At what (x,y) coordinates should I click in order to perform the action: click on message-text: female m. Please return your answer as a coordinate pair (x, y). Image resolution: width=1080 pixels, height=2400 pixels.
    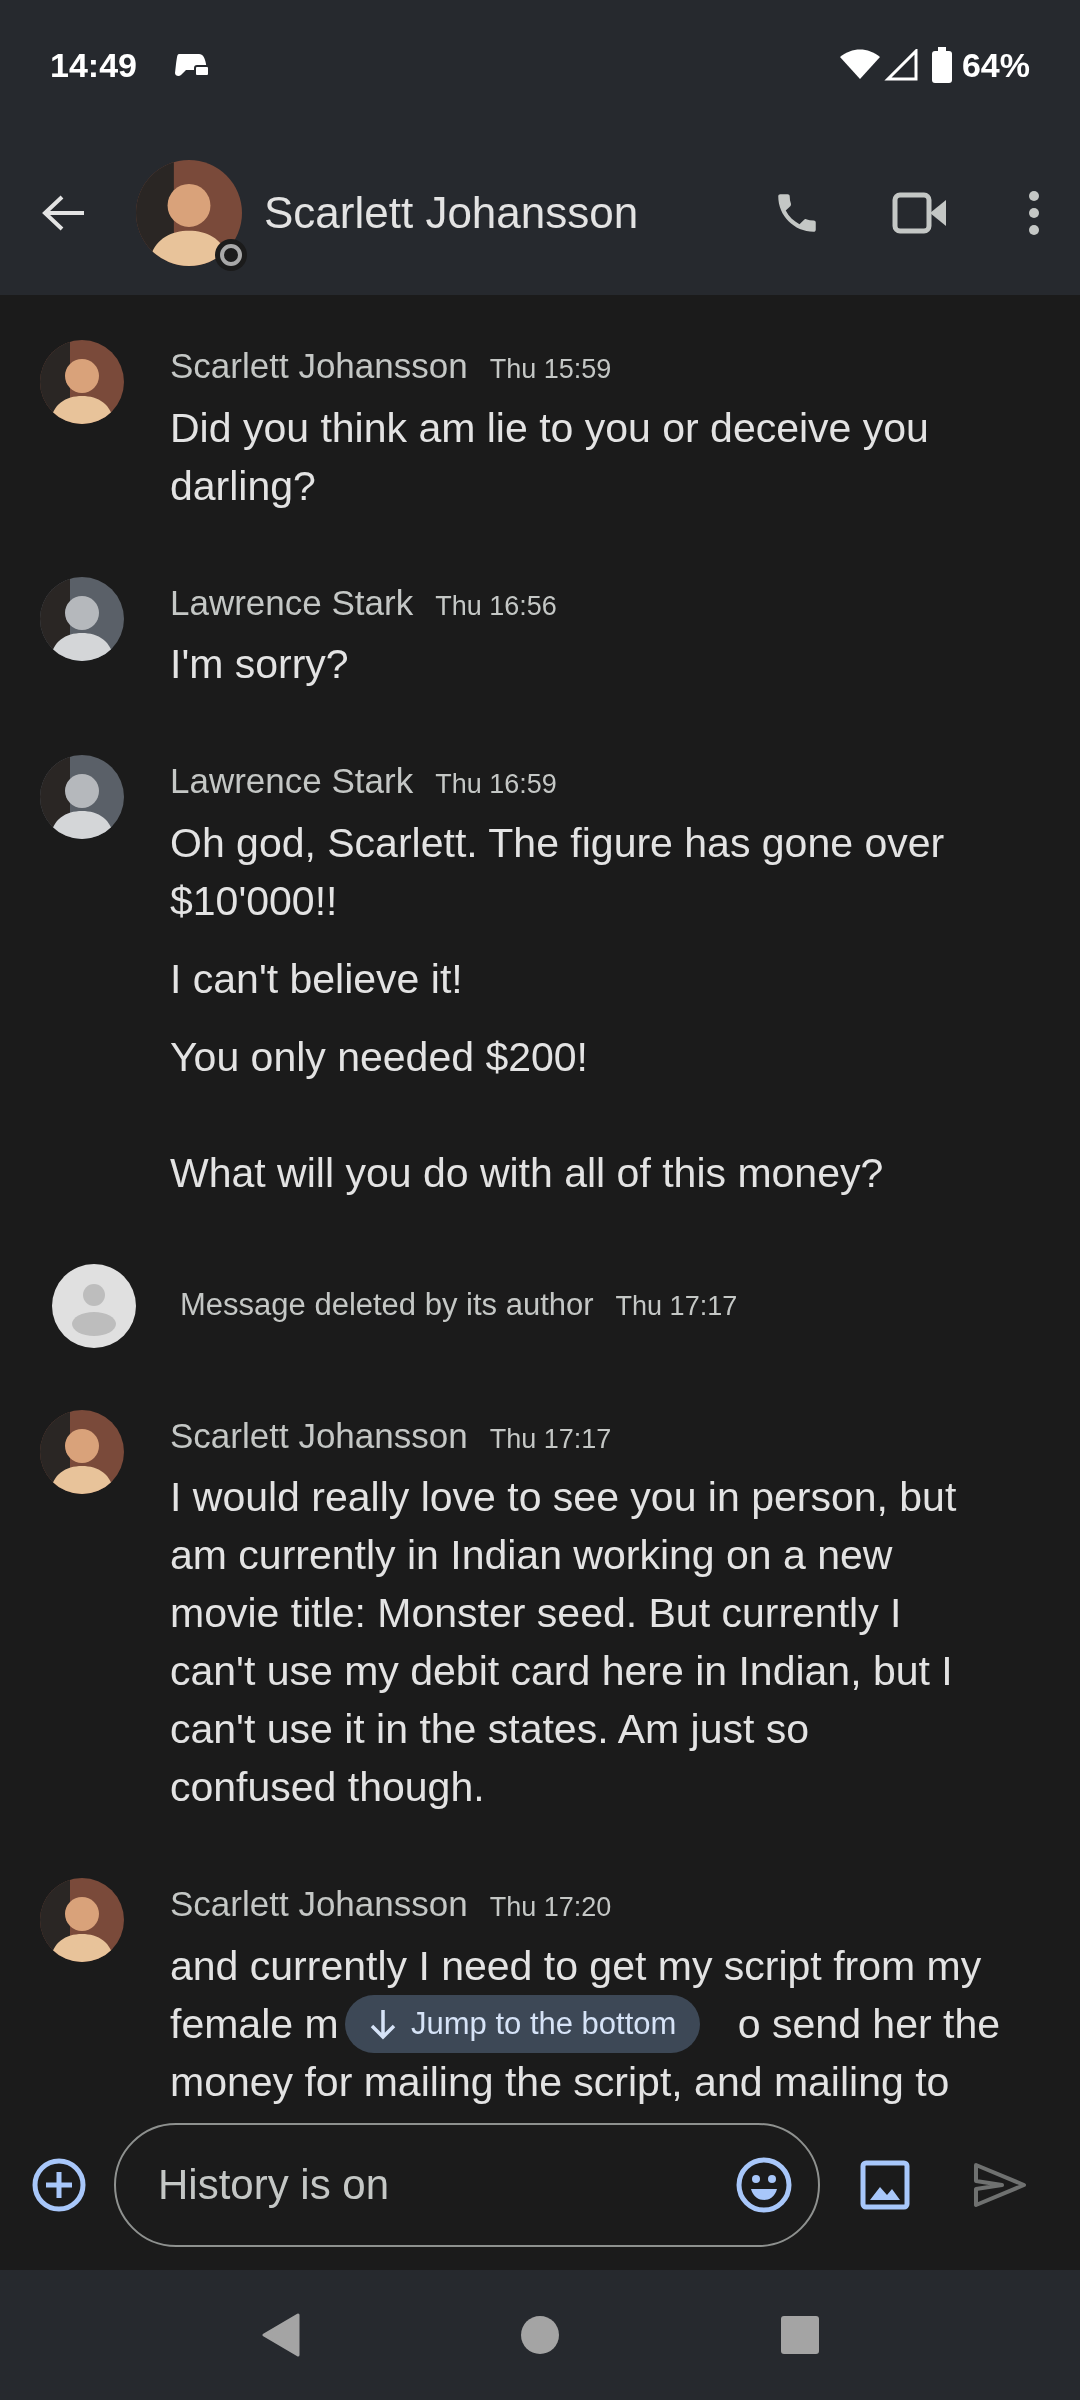
    Looking at the image, I should click on (254, 2024).